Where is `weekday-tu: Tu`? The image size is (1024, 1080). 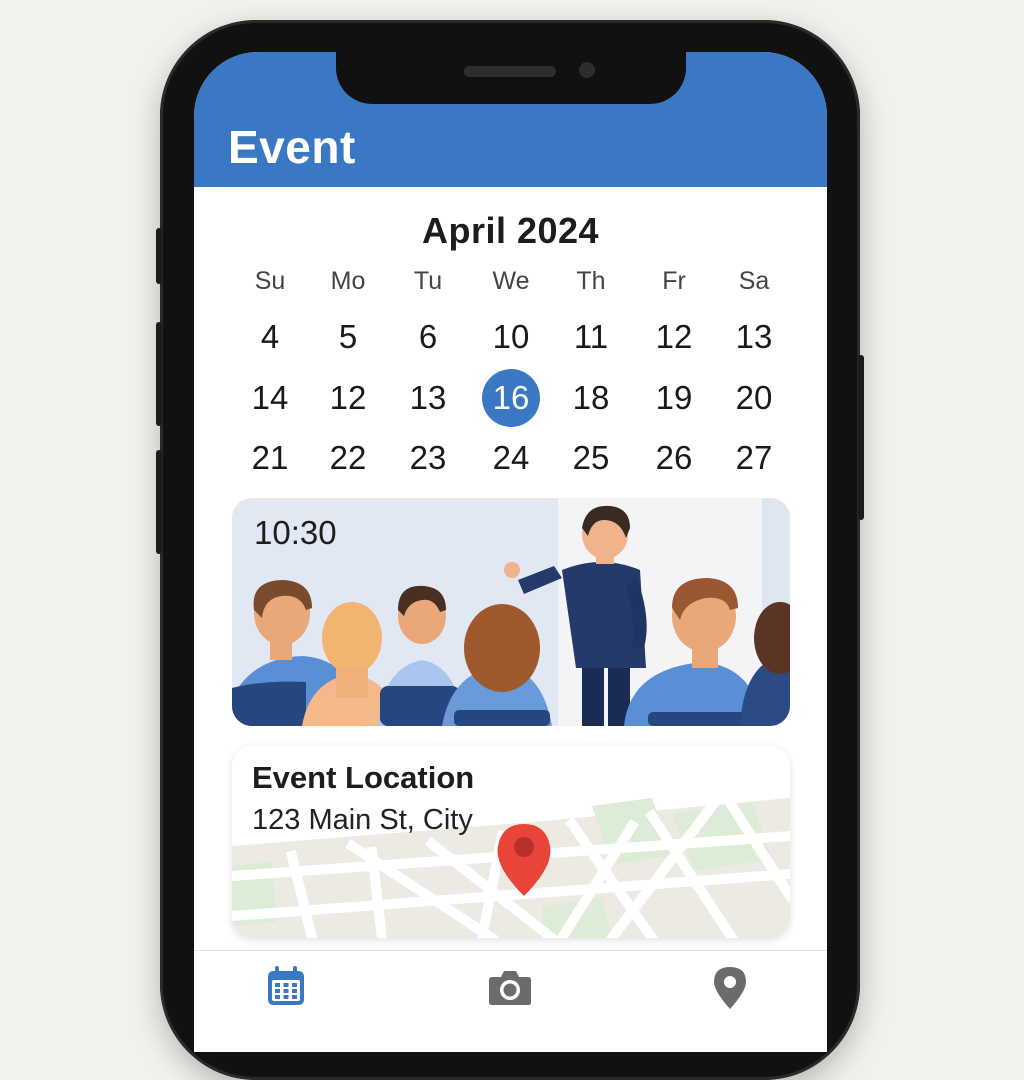
weekday-tu: Tu is located at coordinates (428, 281).